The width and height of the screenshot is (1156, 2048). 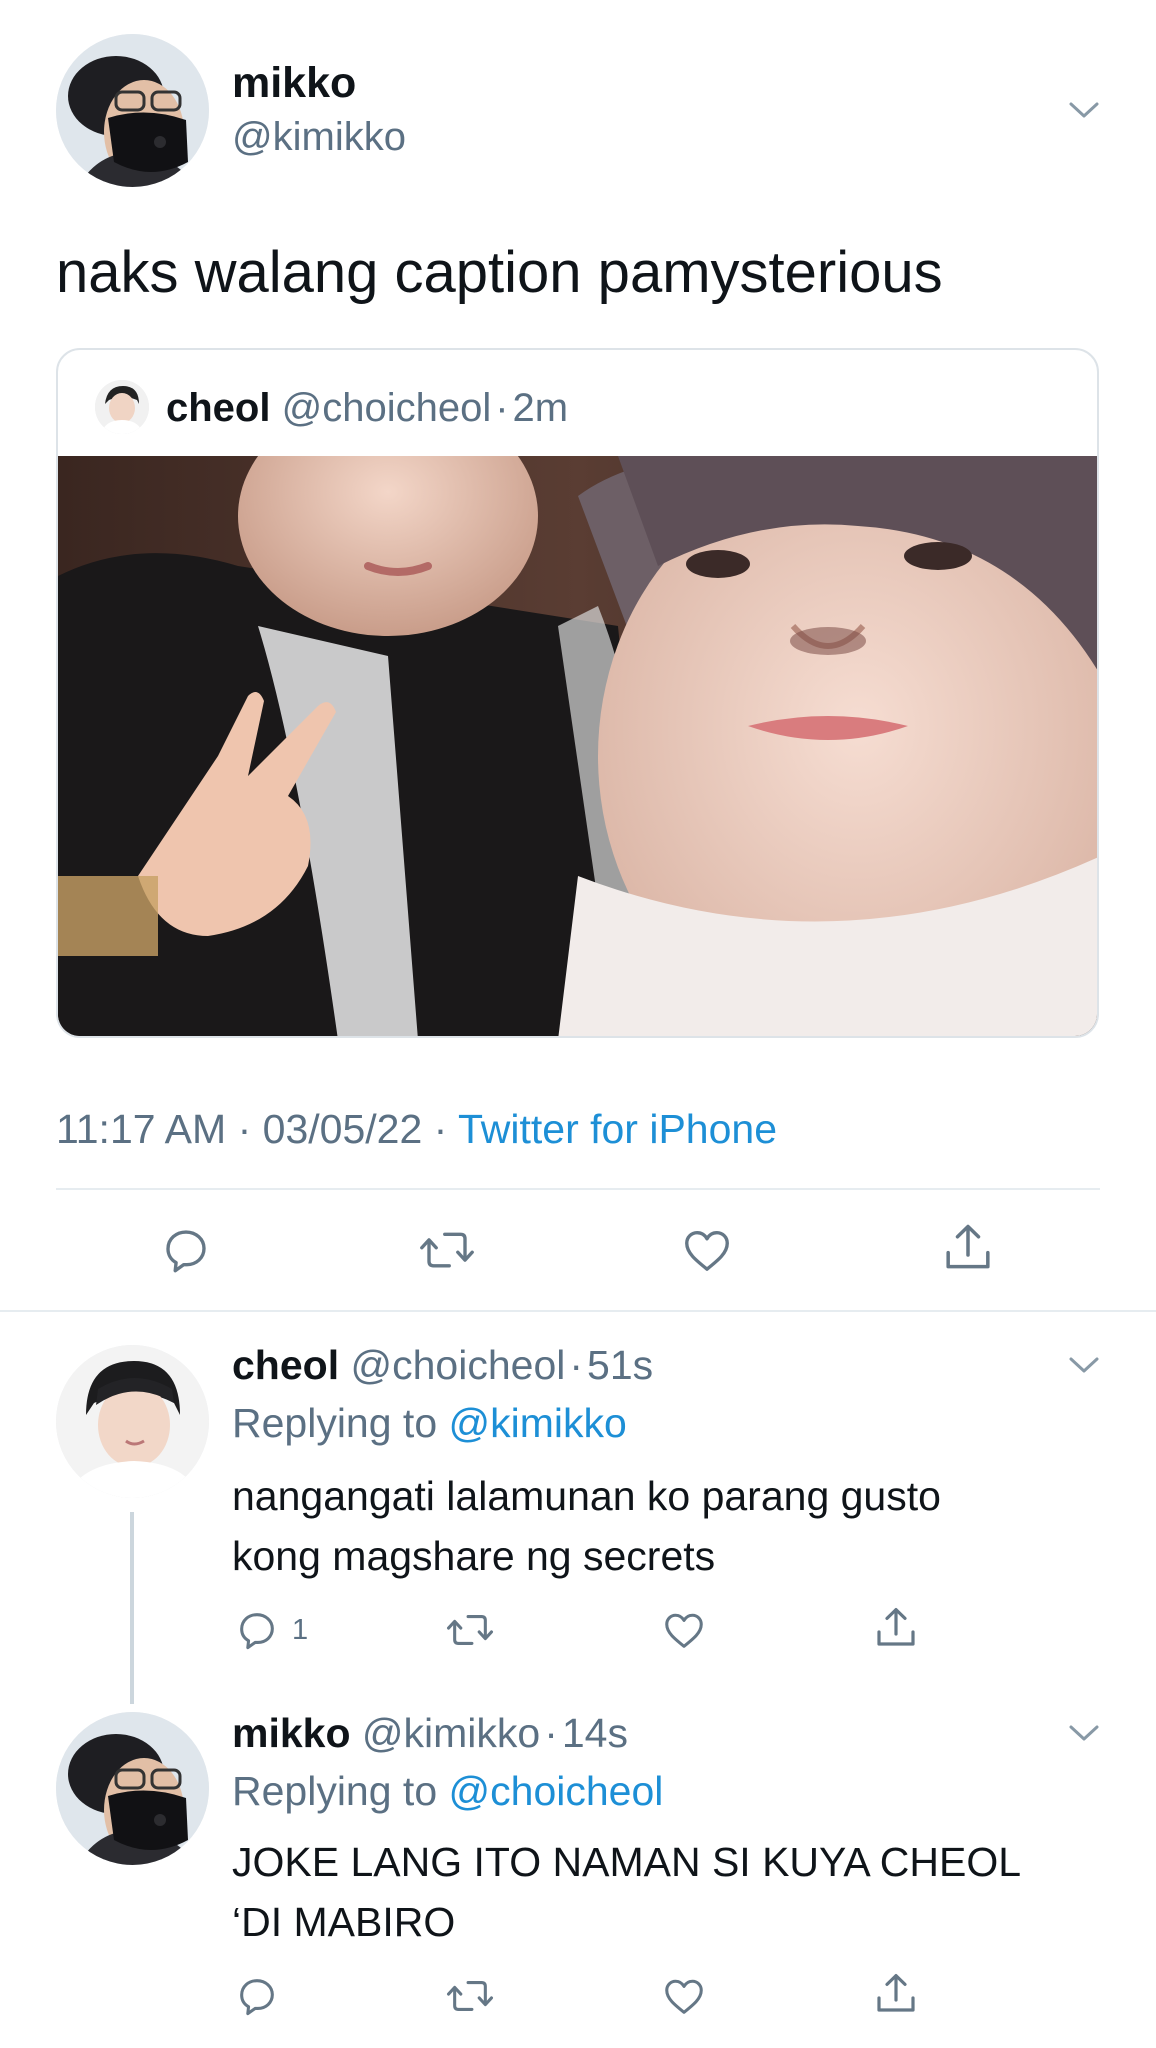 I want to click on reply-2-more-button, so click(x=1084, y=1733).